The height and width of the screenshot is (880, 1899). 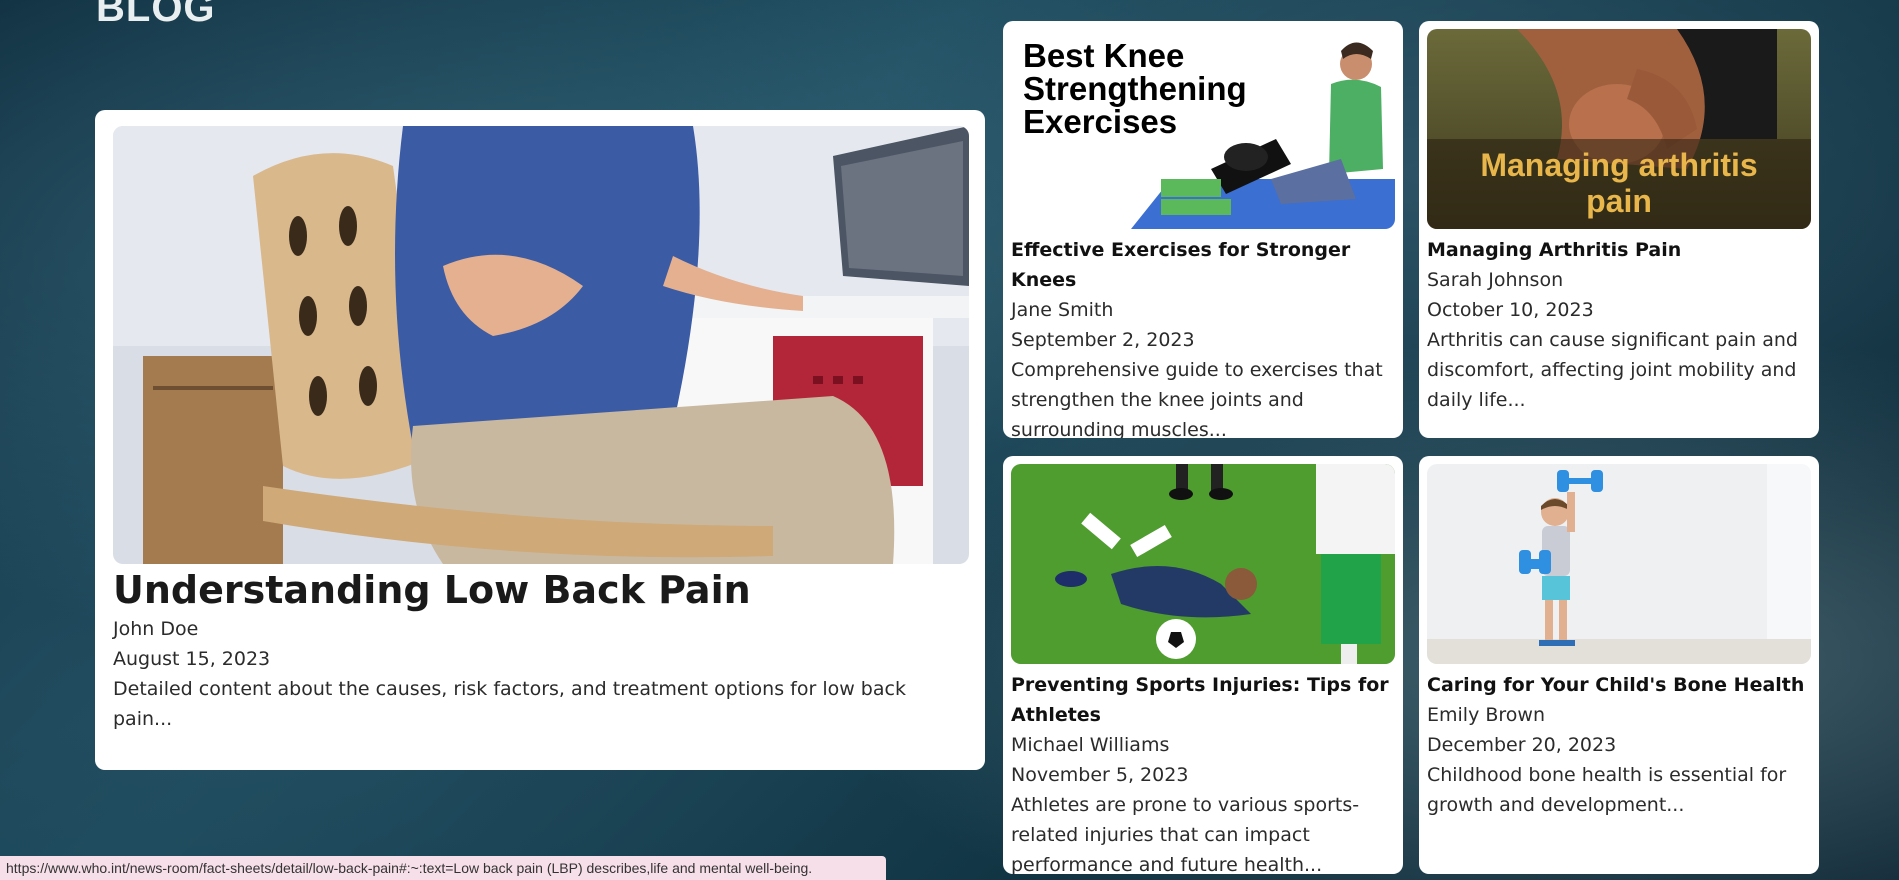 What do you see at coordinates (1135, 88) in the screenshot?
I see `knees-image-text-line2: Strengthening` at bounding box center [1135, 88].